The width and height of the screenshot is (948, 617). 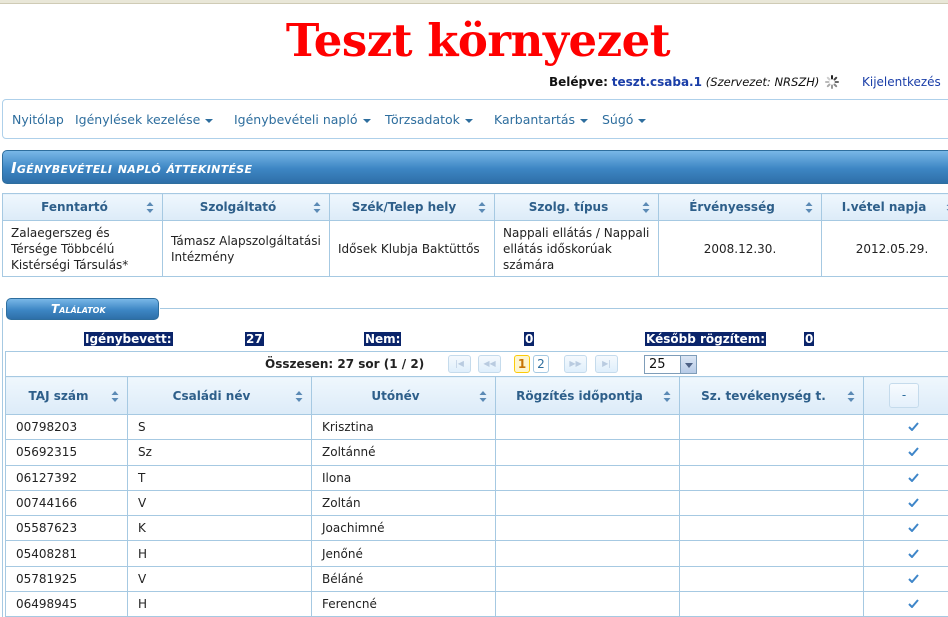 I want to click on cell-taj-number: 05692315, so click(x=66, y=452).